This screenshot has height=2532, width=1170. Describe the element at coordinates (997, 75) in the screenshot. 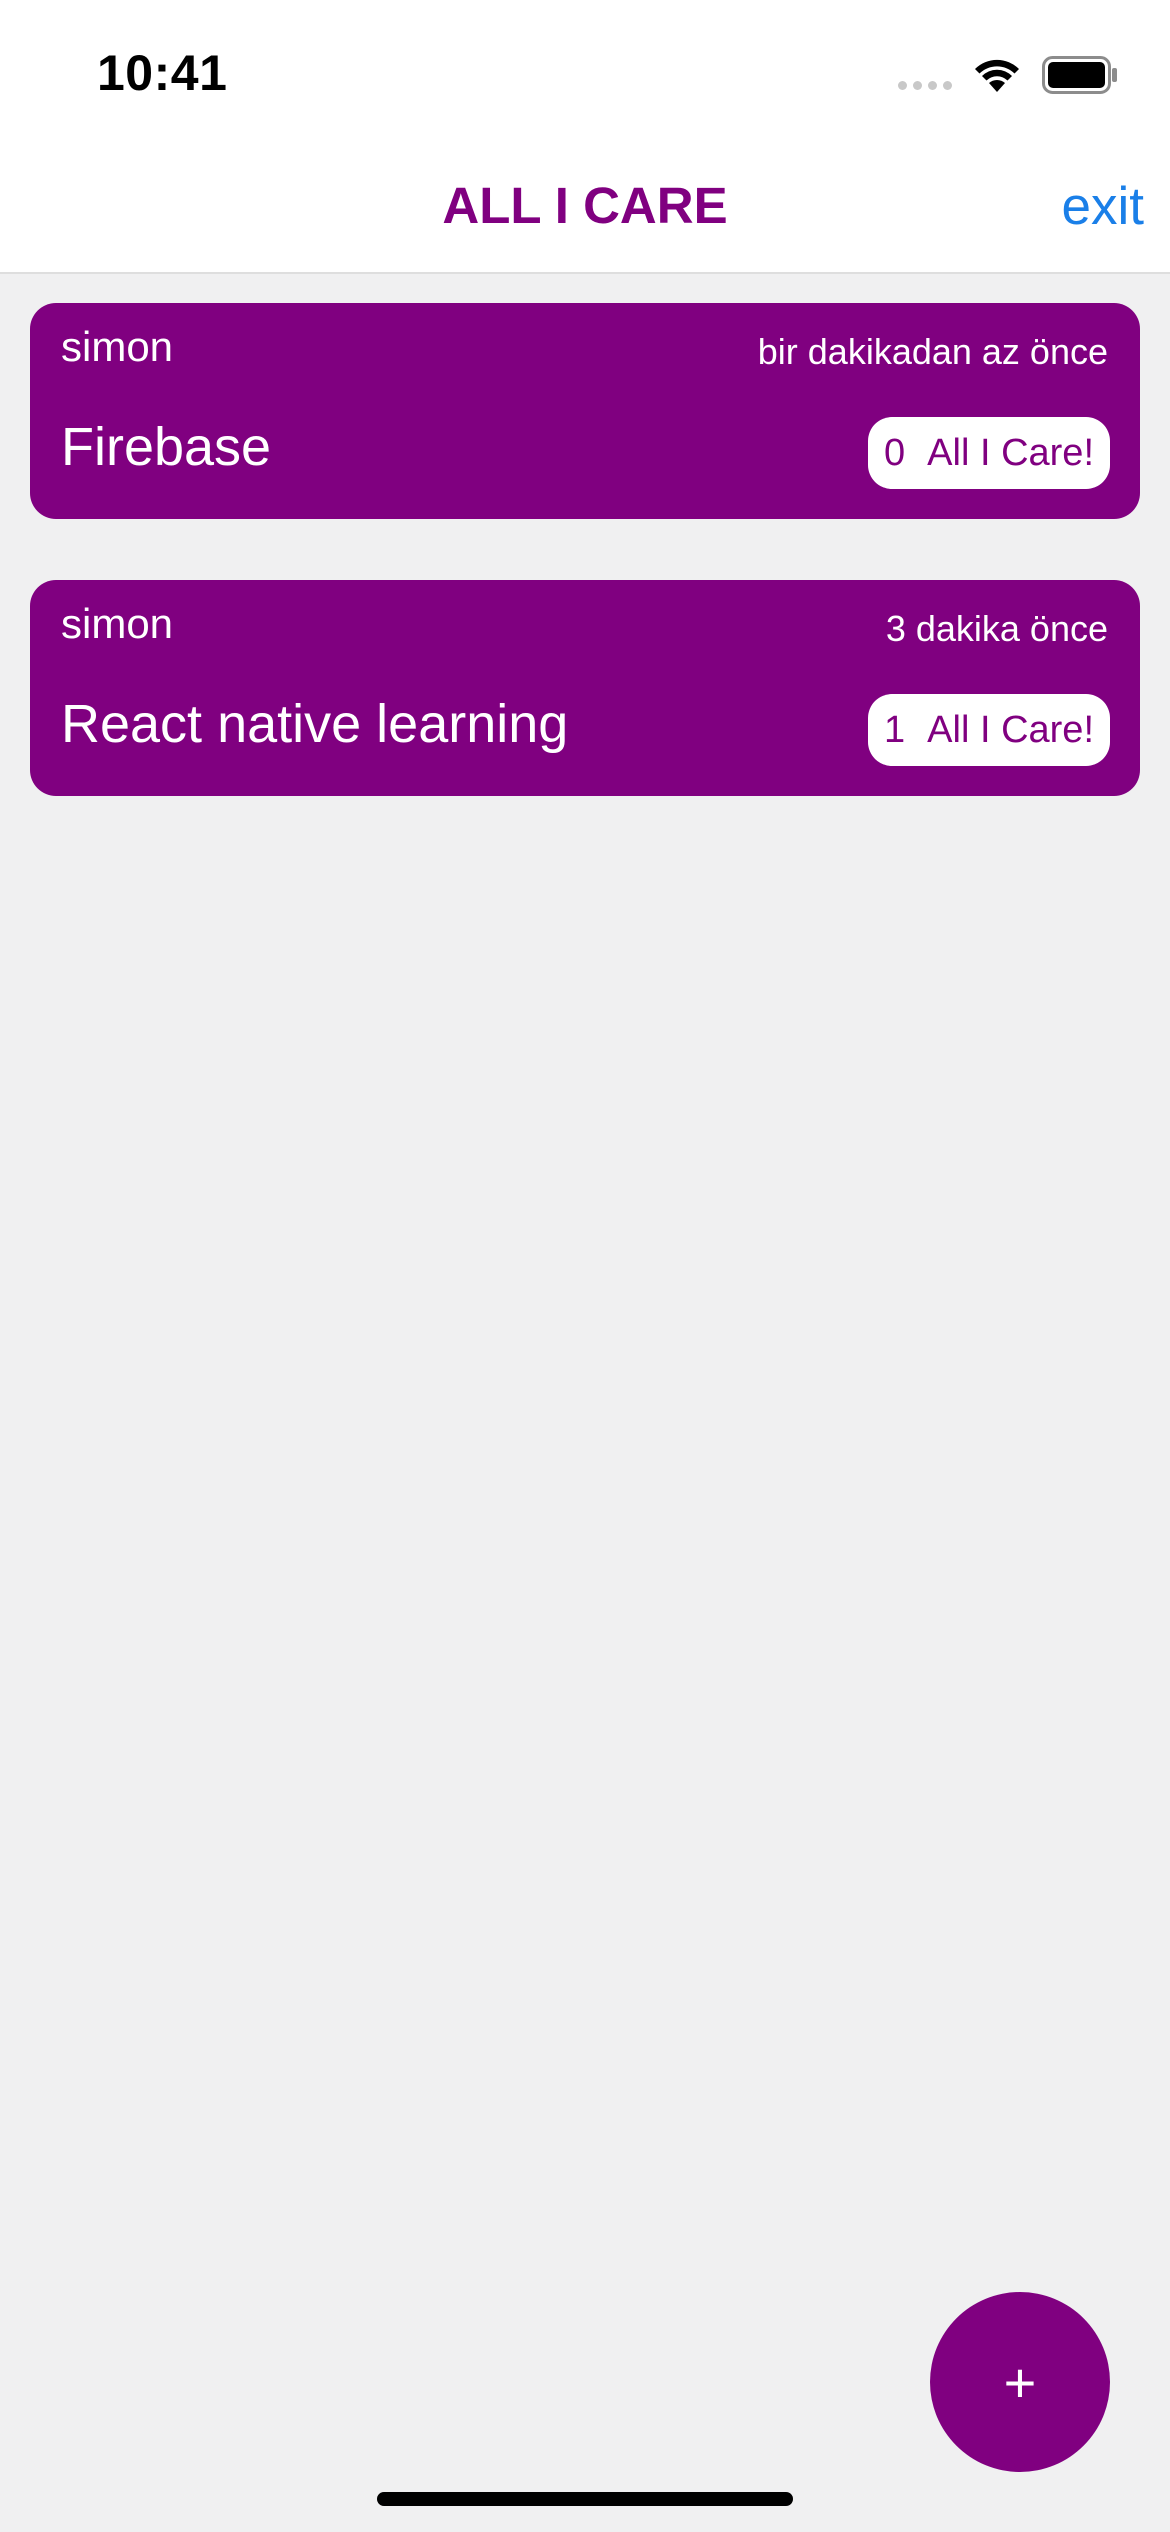

I see `wifi-icon` at that location.